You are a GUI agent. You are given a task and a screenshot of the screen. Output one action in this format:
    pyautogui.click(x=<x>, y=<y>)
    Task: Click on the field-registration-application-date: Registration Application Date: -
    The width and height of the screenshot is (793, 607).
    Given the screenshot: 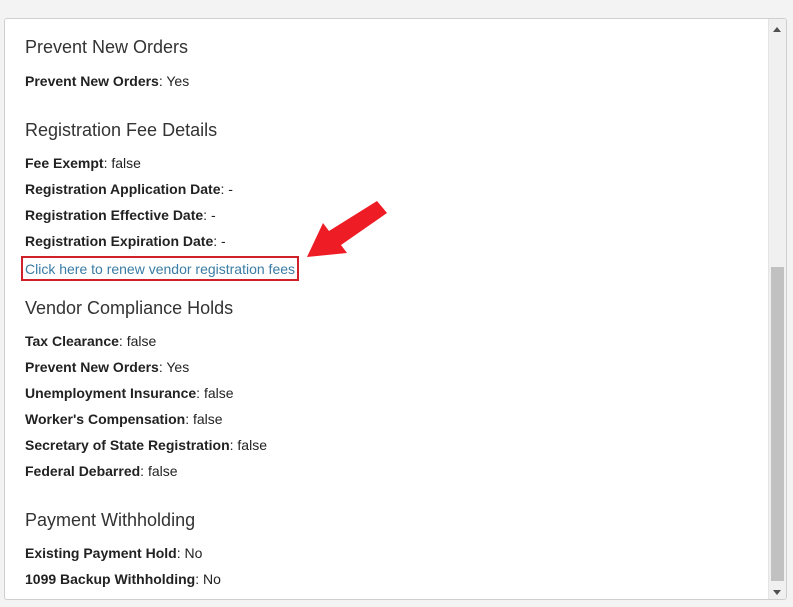 What is the action you would take?
    pyautogui.click(x=129, y=189)
    